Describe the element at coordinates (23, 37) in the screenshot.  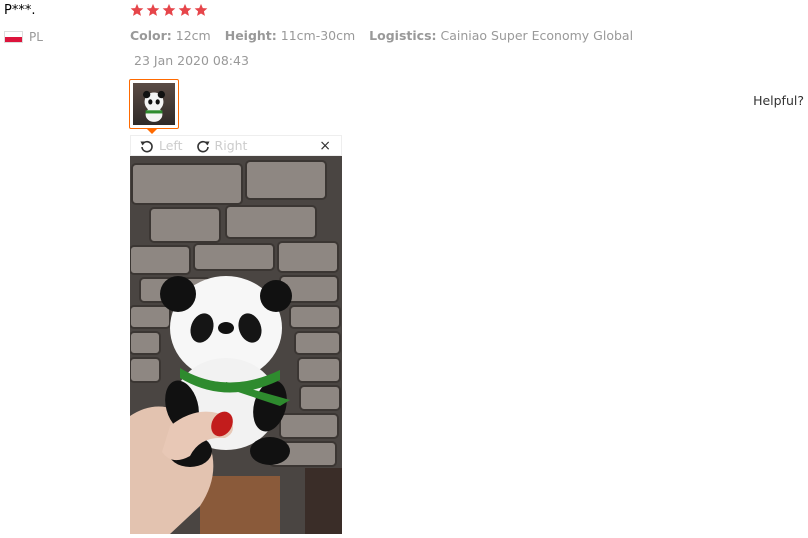
I see `reviewer-country: PL` at that location.